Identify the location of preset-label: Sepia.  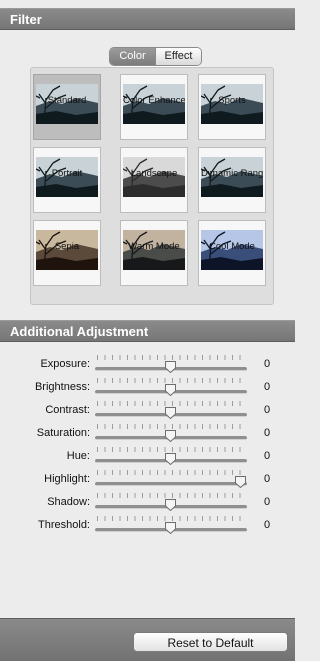
(67, 246).